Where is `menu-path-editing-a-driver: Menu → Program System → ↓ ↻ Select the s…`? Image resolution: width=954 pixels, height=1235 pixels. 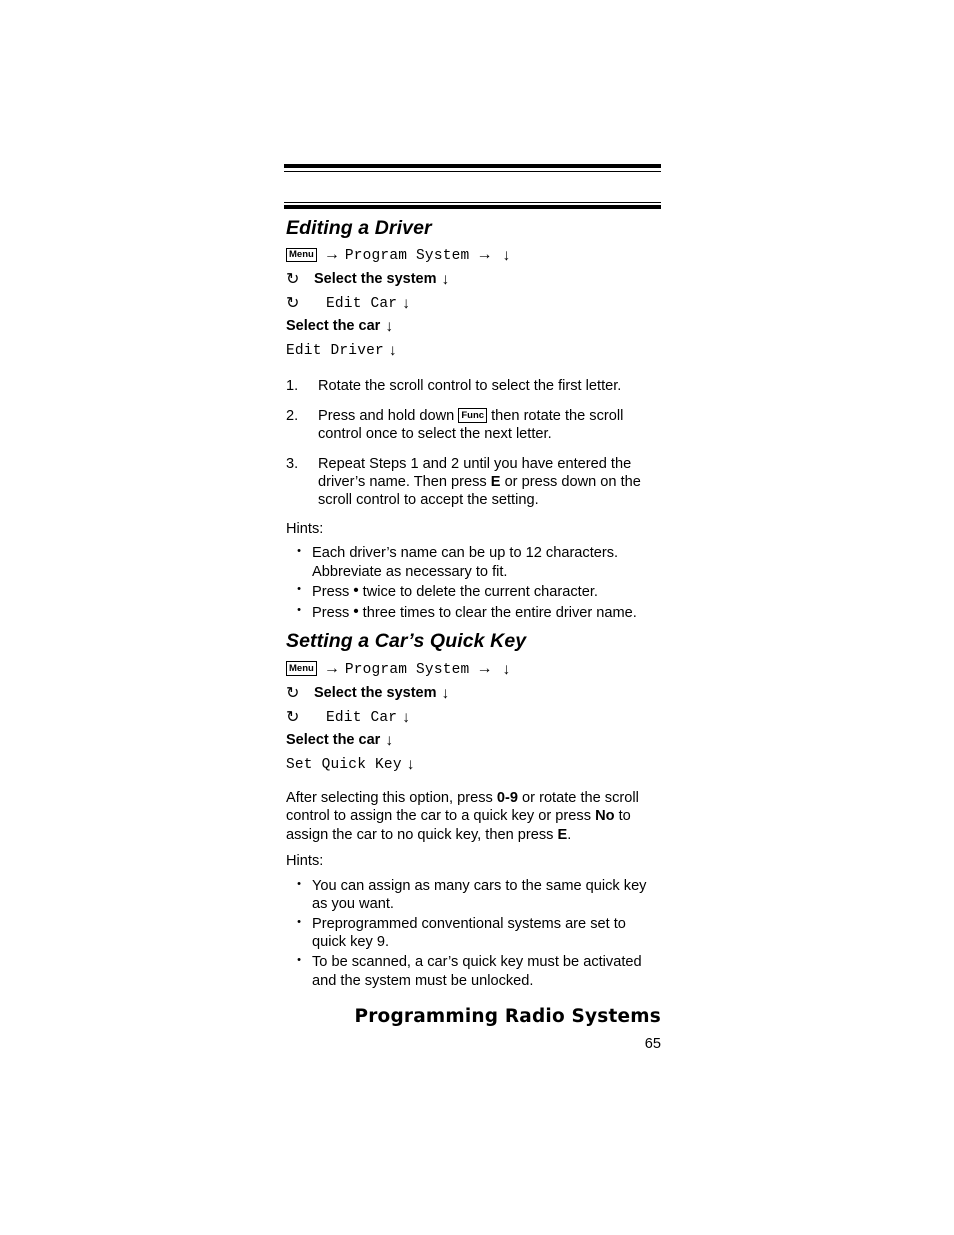 menu-path-editing-a-driver: Menu → Program System → ↓ ↻ Select the s… is located at coordinates (473, 306).